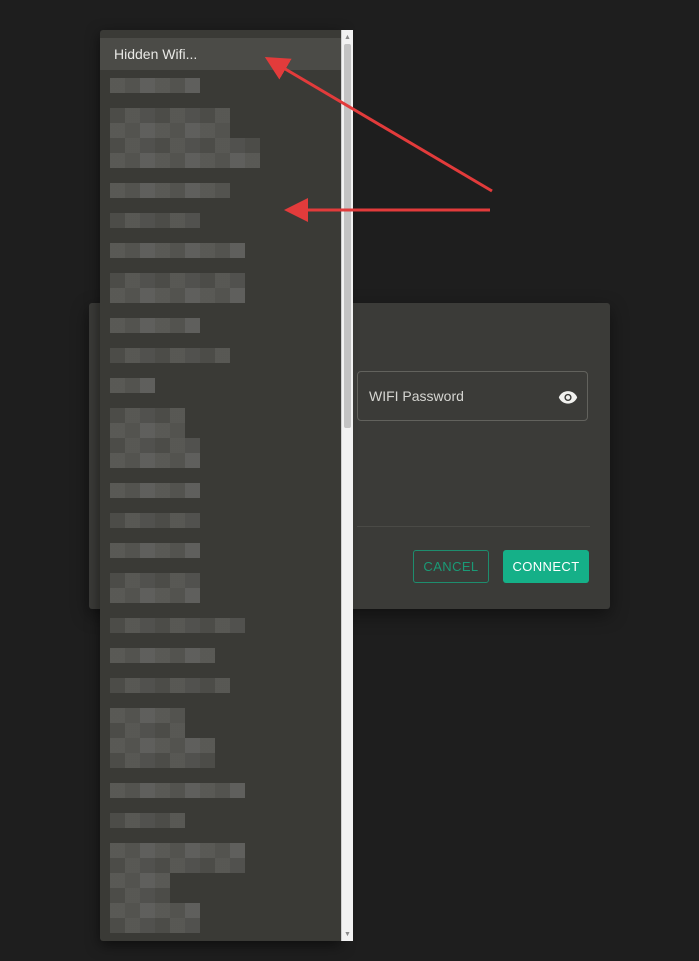  What do you see at coordinates (546, 566) in the screenshot?
I see `connect-button: CONNECT` at bounding box center [546, 566].